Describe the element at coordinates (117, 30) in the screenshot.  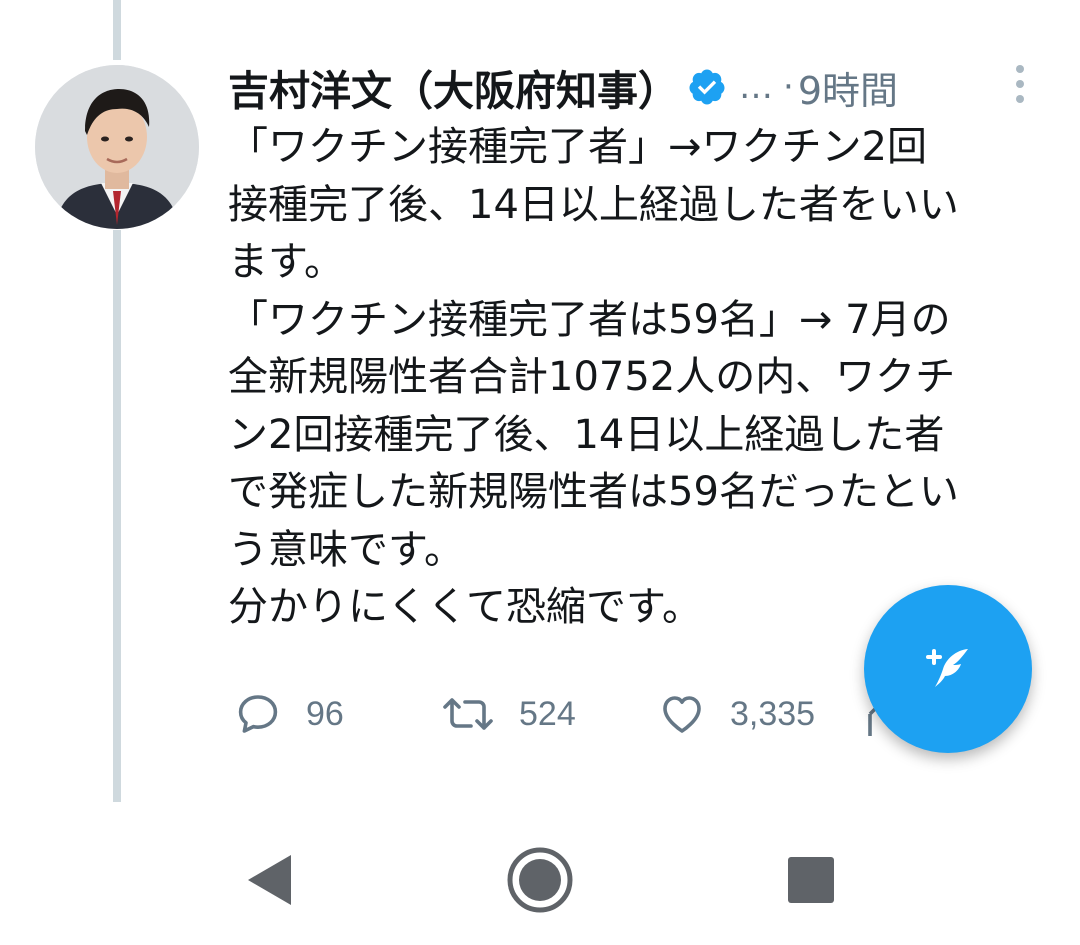
I see `thread-line-upper` at that location.